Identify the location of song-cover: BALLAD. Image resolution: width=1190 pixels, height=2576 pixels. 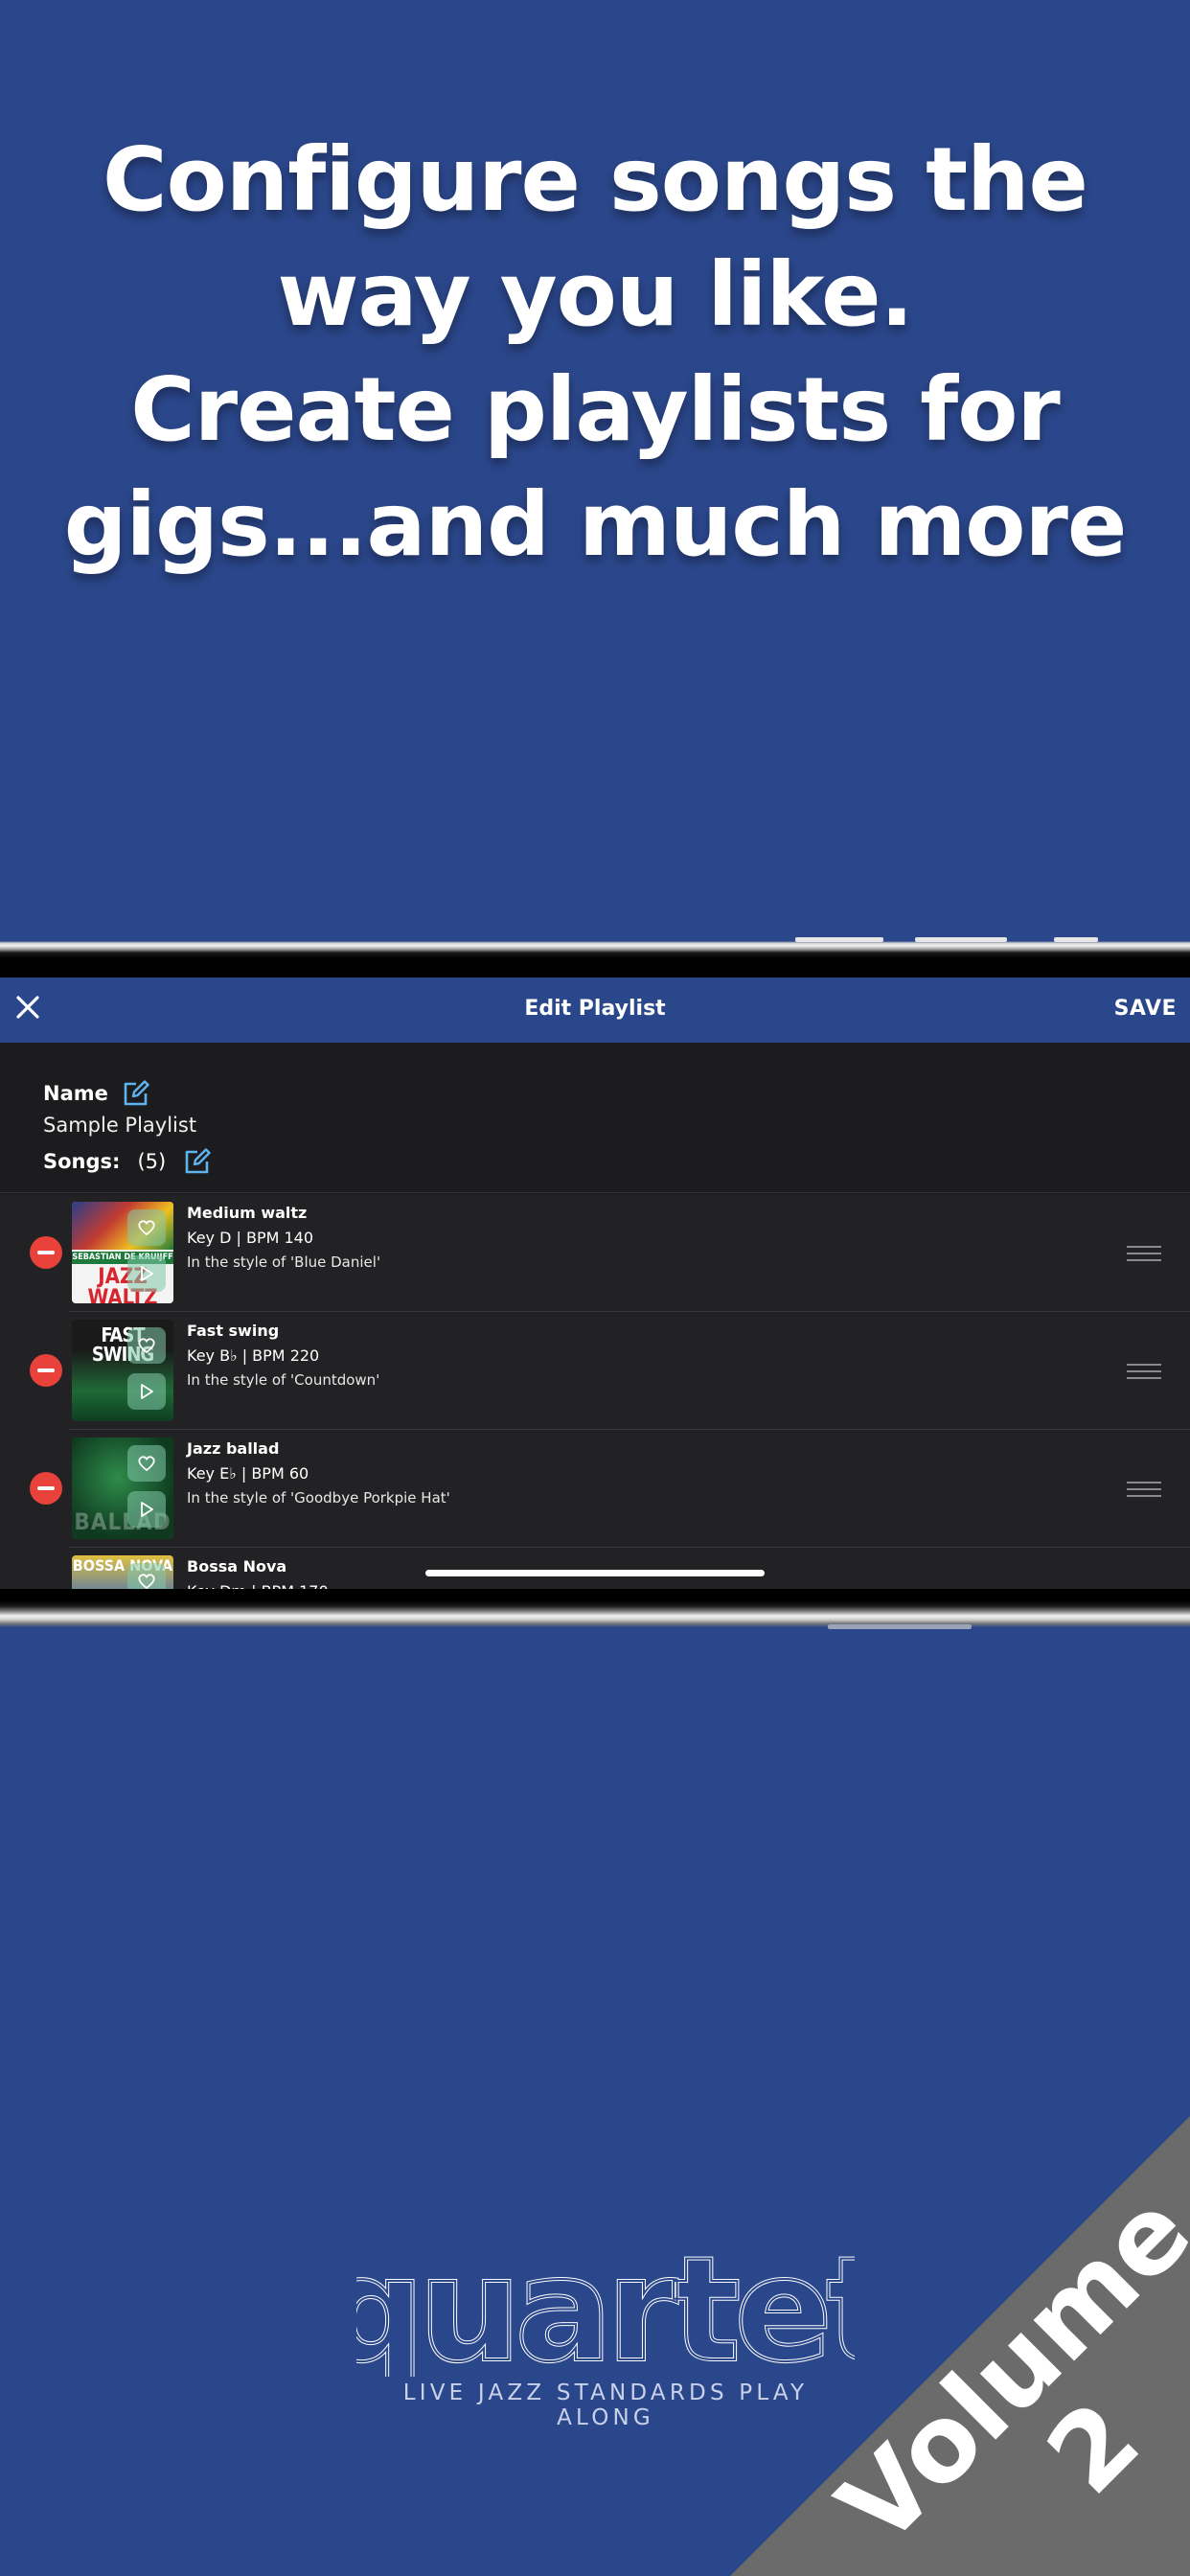
(123, 1488).